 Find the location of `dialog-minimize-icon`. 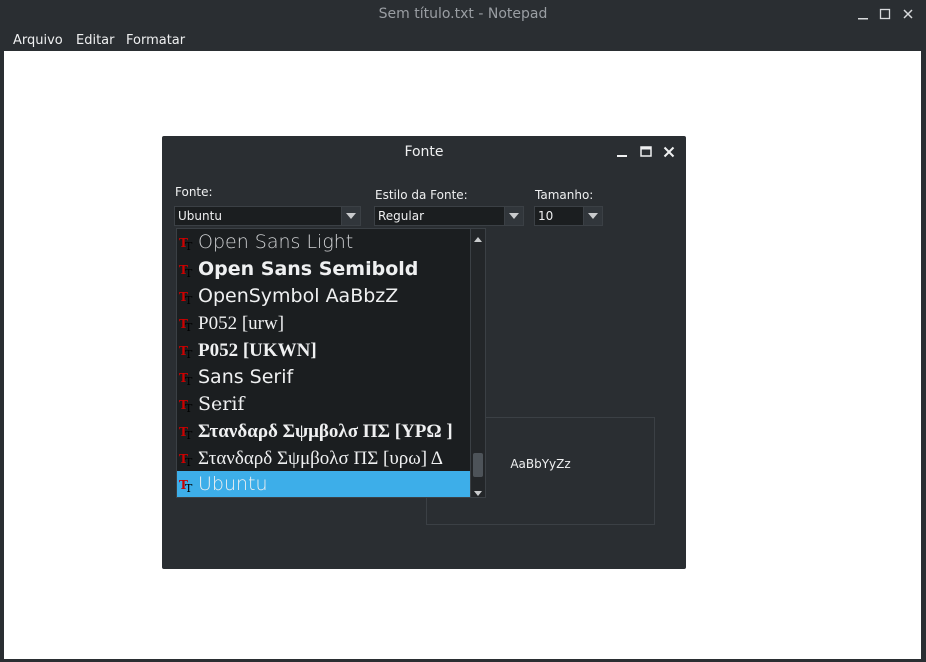

dialog-minimize-icon is located at coordinates (622, 151).